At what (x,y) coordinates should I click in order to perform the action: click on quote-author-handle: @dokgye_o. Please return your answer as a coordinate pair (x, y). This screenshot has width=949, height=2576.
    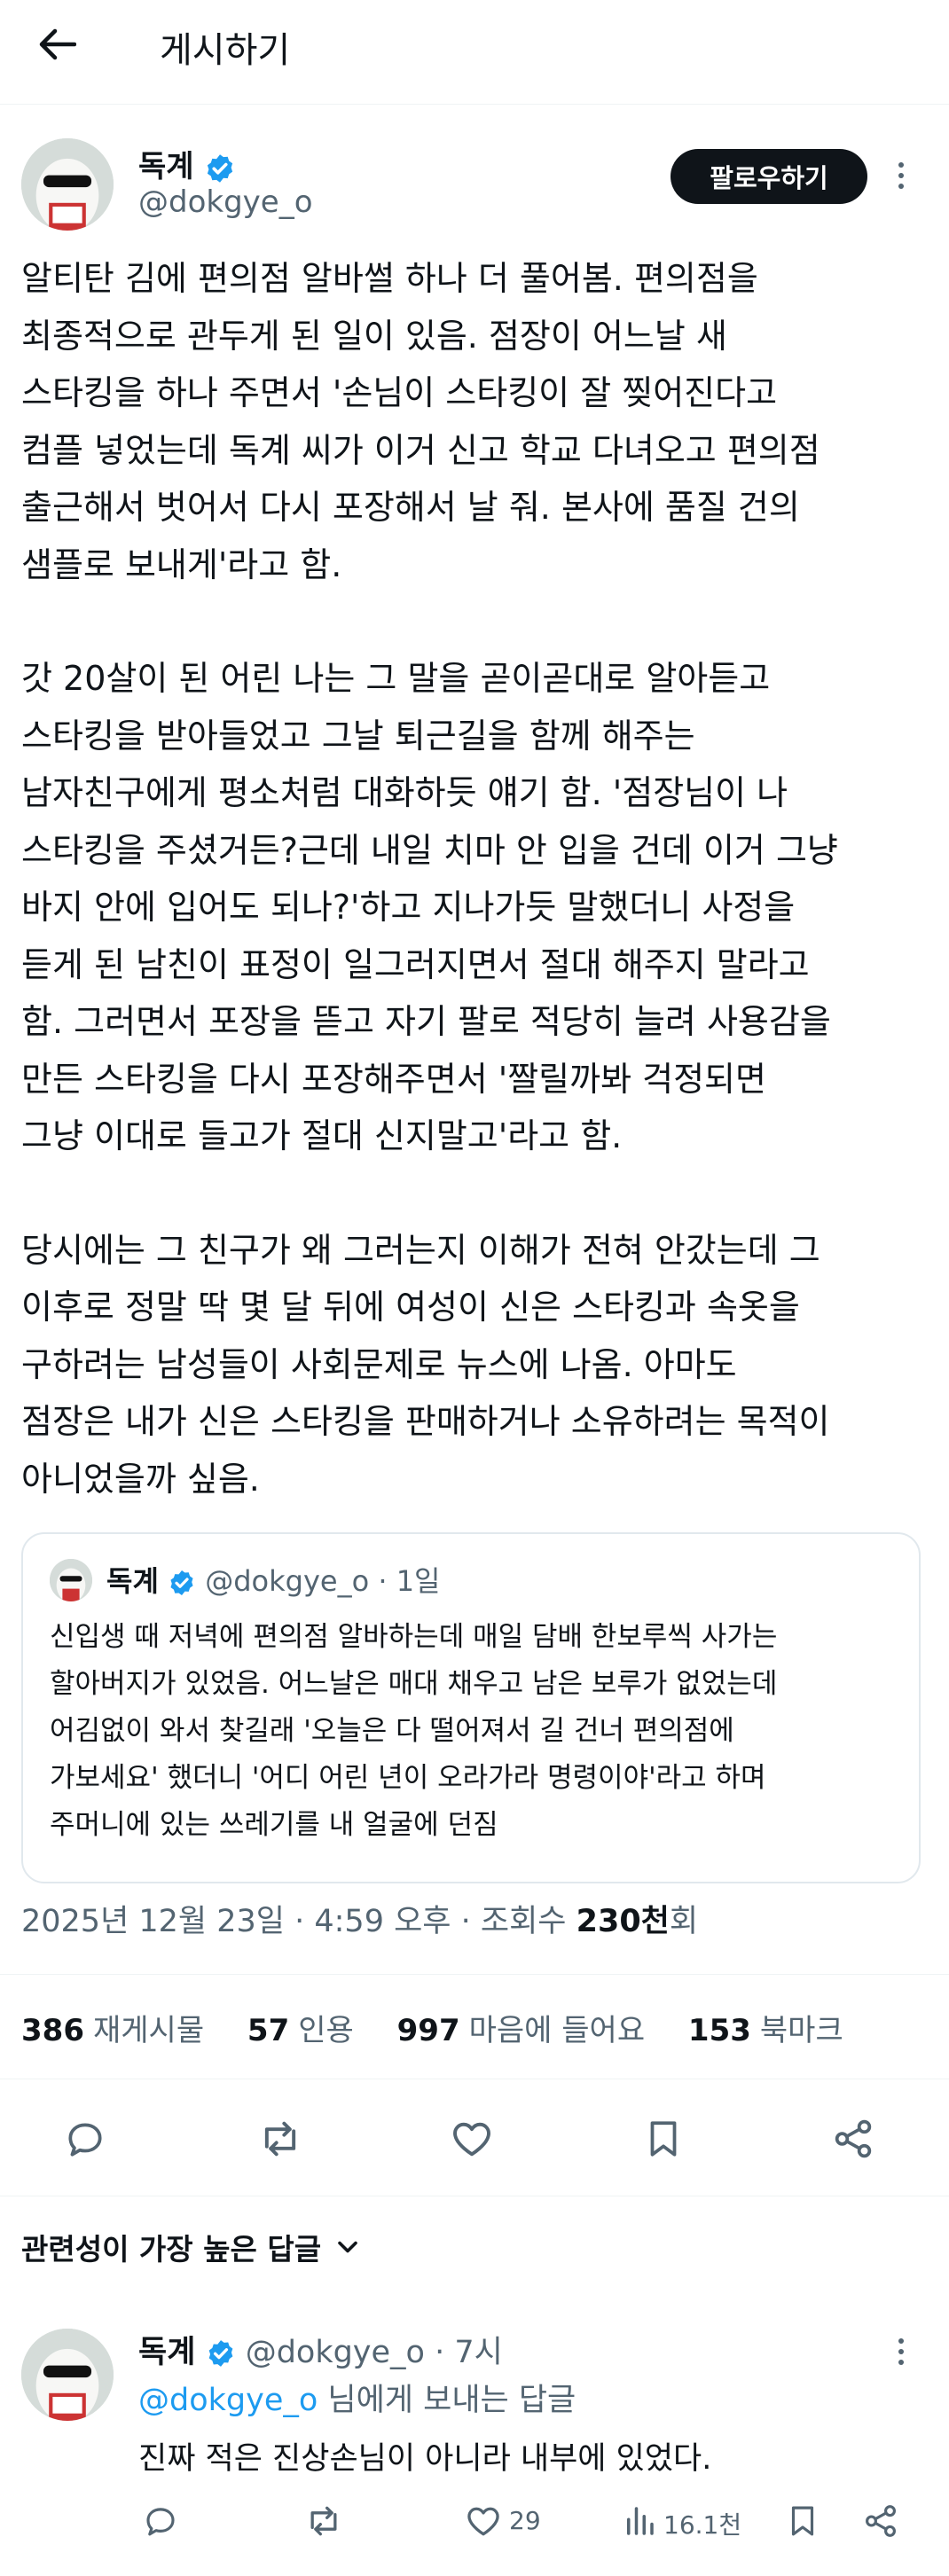
    Looking at the image, I should click on (287, 1581).